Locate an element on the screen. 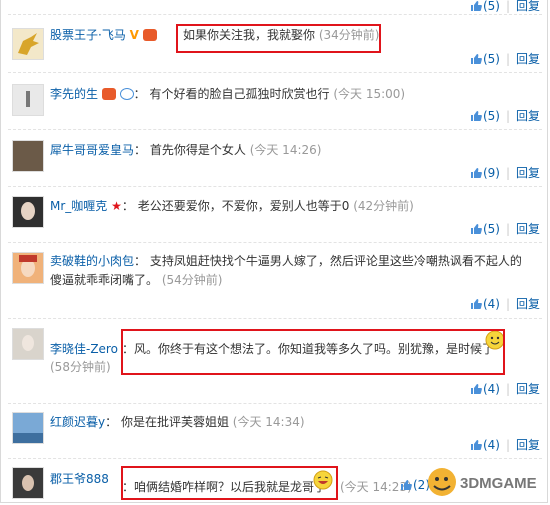  comment-line: 犀牛哥哥爱皇马： 首先你得是个女人 (今天 14:26) is located at coordinates (186, 150).